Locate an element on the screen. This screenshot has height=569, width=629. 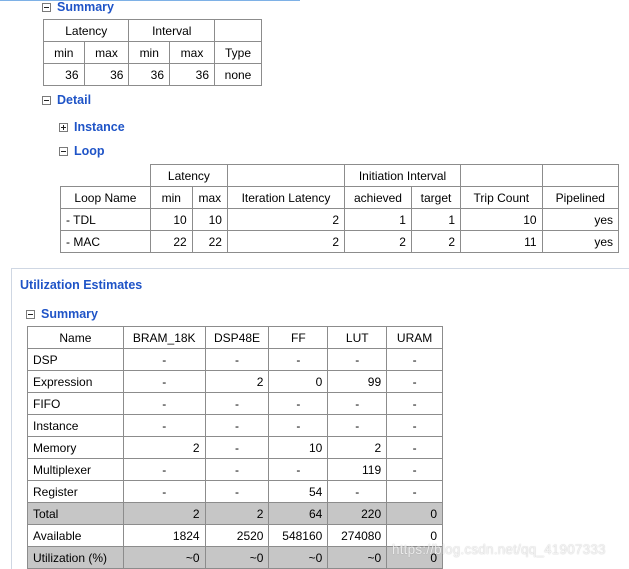
table-row: Available 1824 2520 548160 274080 0 is located at coordinates (235, 535).